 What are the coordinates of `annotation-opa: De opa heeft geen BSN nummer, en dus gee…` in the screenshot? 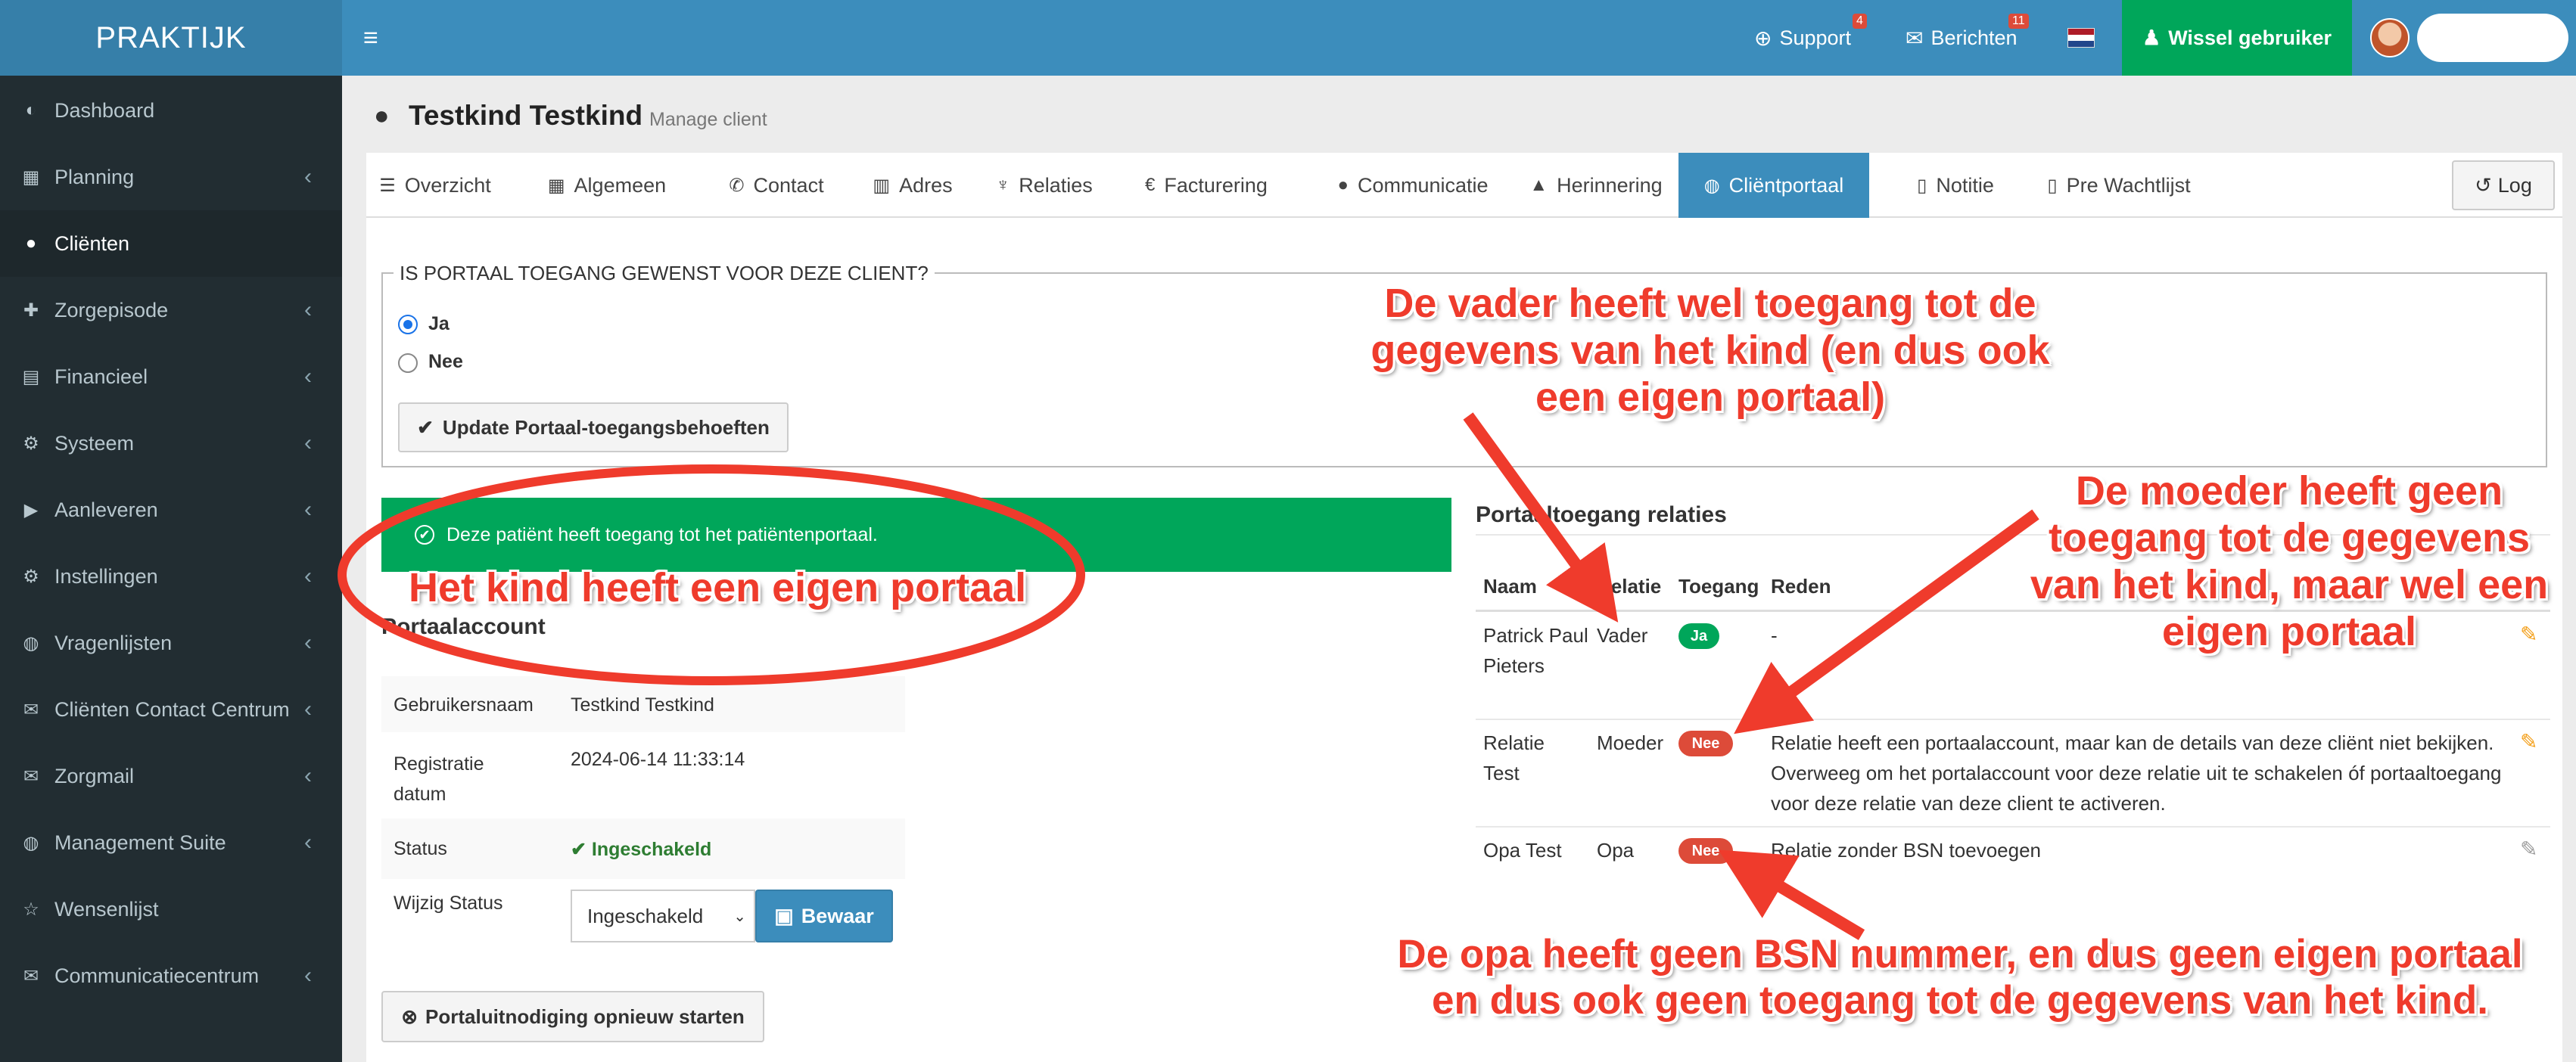 It's located at (1960, 977).